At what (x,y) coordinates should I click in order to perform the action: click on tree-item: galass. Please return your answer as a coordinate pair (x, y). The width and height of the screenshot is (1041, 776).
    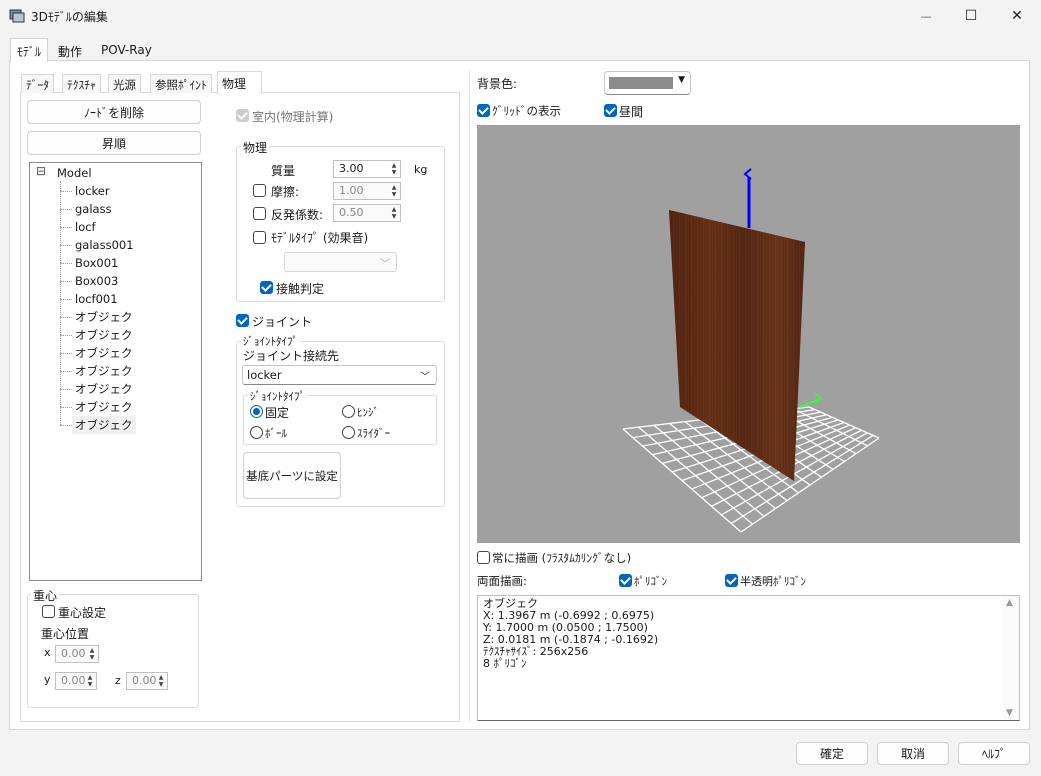
    Looking at the image, I should click on (93, 209).